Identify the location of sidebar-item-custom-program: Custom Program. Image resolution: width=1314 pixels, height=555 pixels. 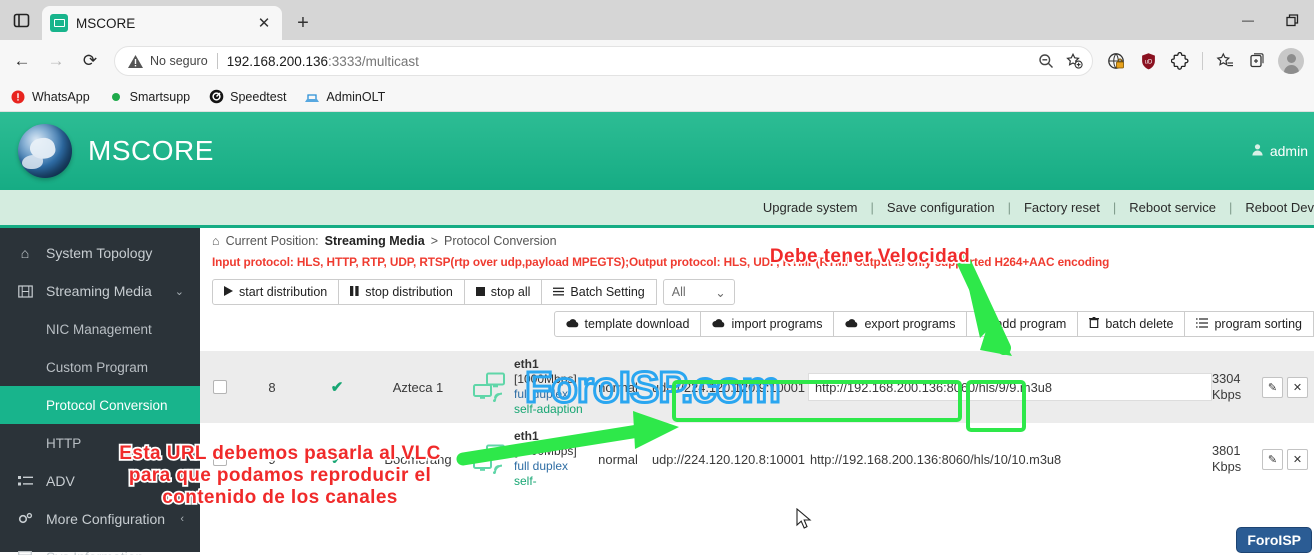
(100, 367).